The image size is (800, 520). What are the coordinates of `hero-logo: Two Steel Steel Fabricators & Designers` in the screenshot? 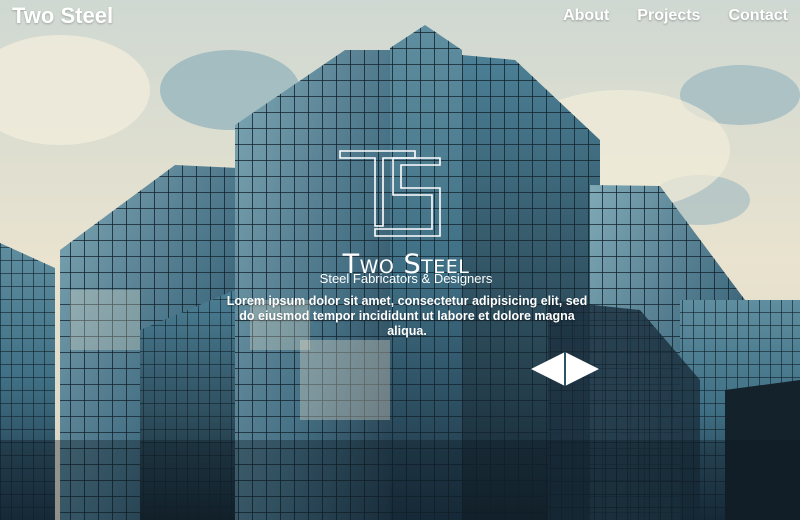 It's located at (410, 218).